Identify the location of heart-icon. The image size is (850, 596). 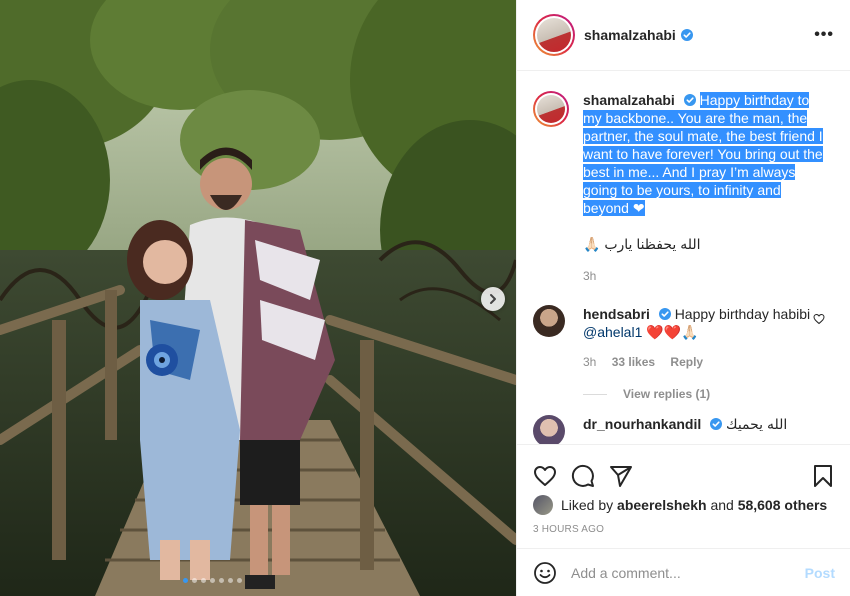
(545, 476).